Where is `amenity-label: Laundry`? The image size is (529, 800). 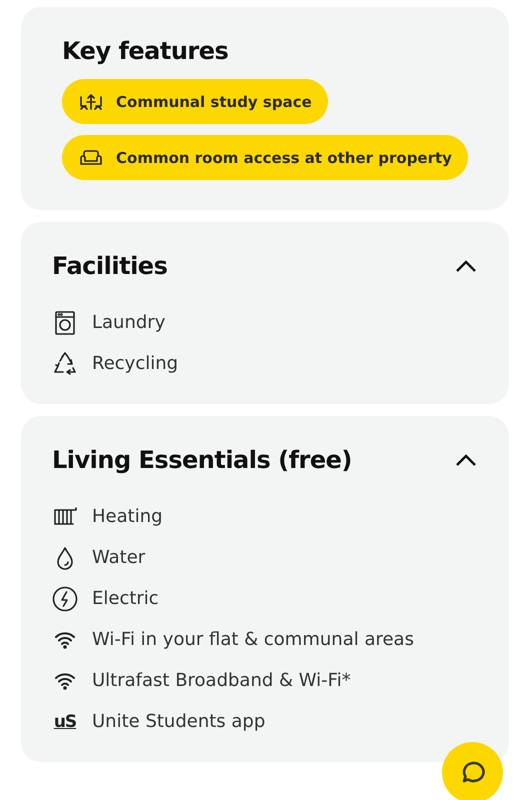 amenity-label: Laundry is located at coordinates (129, 322).